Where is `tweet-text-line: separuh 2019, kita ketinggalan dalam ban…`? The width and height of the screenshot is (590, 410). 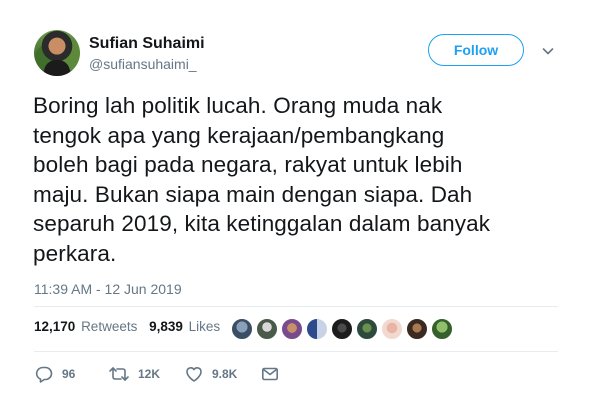 tweet-text-line: separuh 2019, kita ketinggalan dalam ban… is located at coordinates (262, 223).